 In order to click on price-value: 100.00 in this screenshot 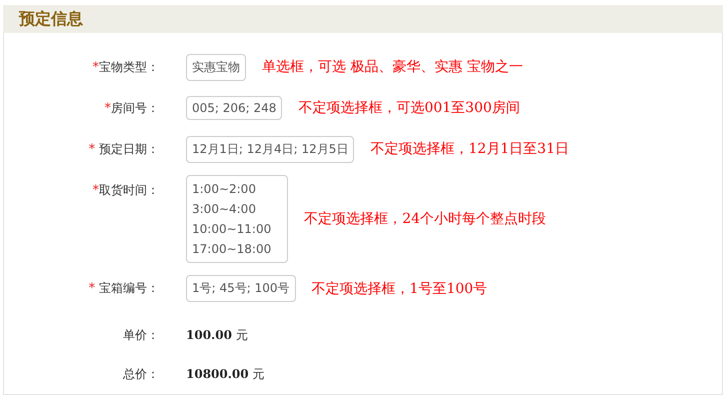, I will do `click(209, 335)`.